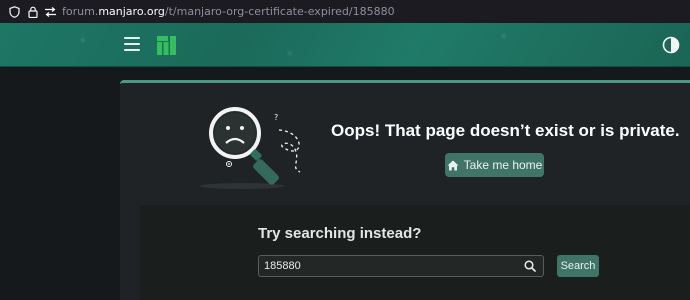 This screenshot has width=690, height=300. Describe the element at coordinates (578, 266) in the screenshot. I see `search-button: Search` at that location.